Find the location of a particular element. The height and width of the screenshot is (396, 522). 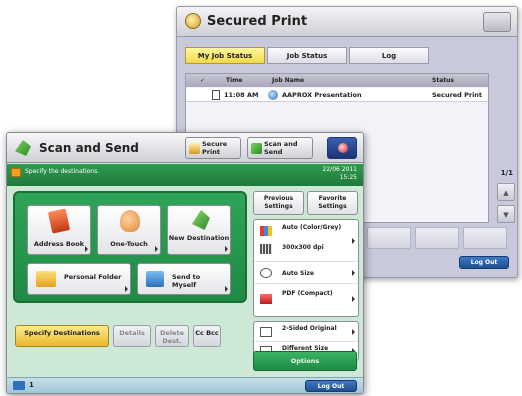

column-time: Time is located at coordinates (234, 80).